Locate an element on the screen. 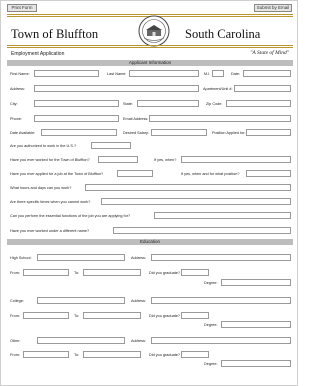 The width and height of the screenshot is (320, 386). college-graduate-label: Did you graduate? is located at coordinates (165, 316).